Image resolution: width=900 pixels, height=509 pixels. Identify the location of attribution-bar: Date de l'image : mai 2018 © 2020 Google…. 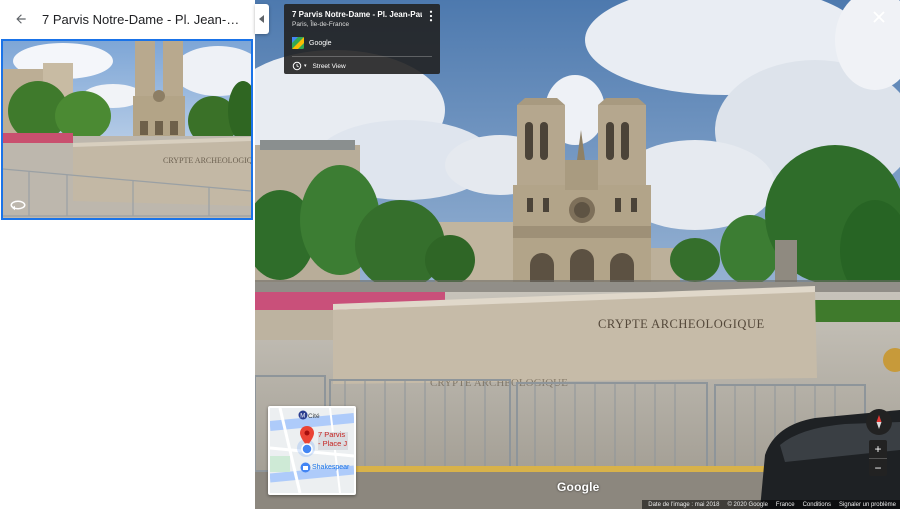
(771, 504).